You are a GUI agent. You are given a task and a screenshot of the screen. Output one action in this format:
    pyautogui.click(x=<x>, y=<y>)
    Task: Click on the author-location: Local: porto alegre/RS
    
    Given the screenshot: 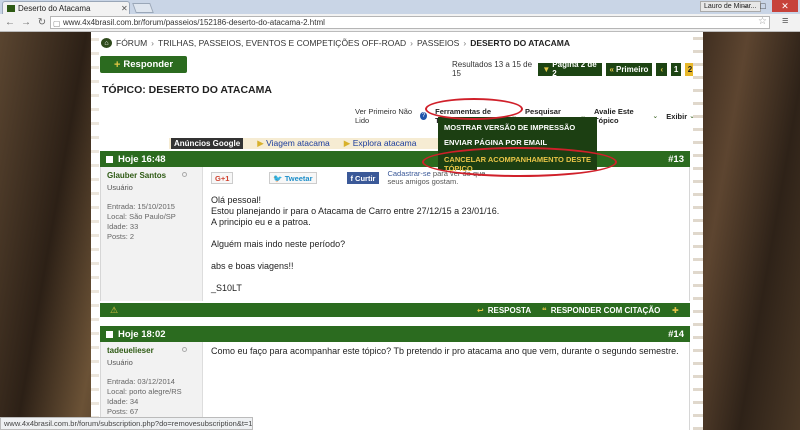 What is the action you would take?
    pyautogui.click(x=144, y=391)
    